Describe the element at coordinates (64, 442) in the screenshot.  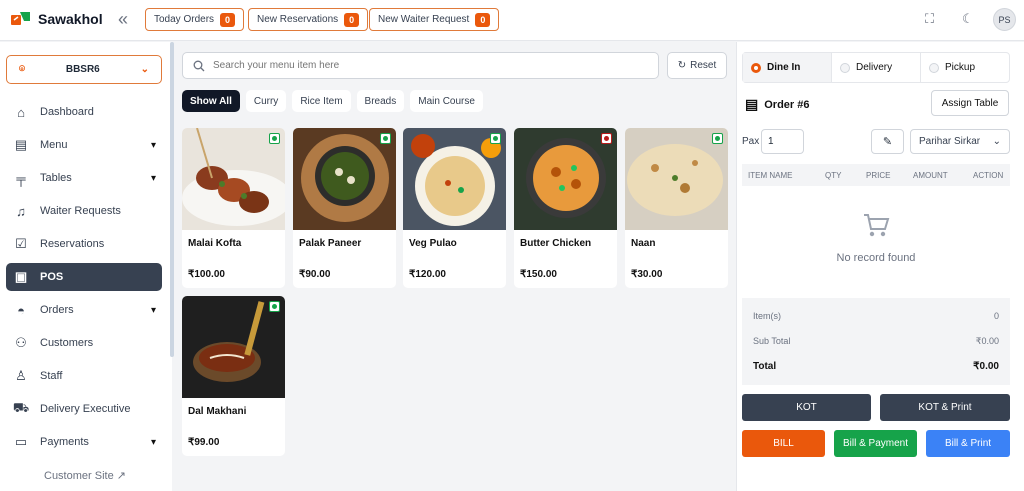
I see `sidebar-item-label: Payments` at that location.